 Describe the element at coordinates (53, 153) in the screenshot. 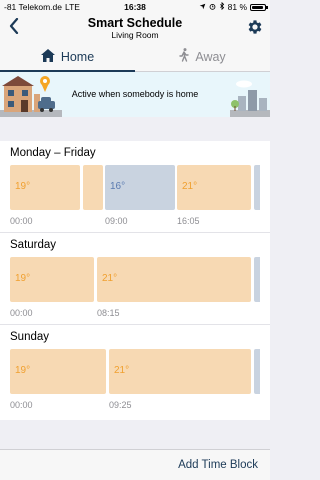

I see `schedule-title: Monday – Friday` at that location.